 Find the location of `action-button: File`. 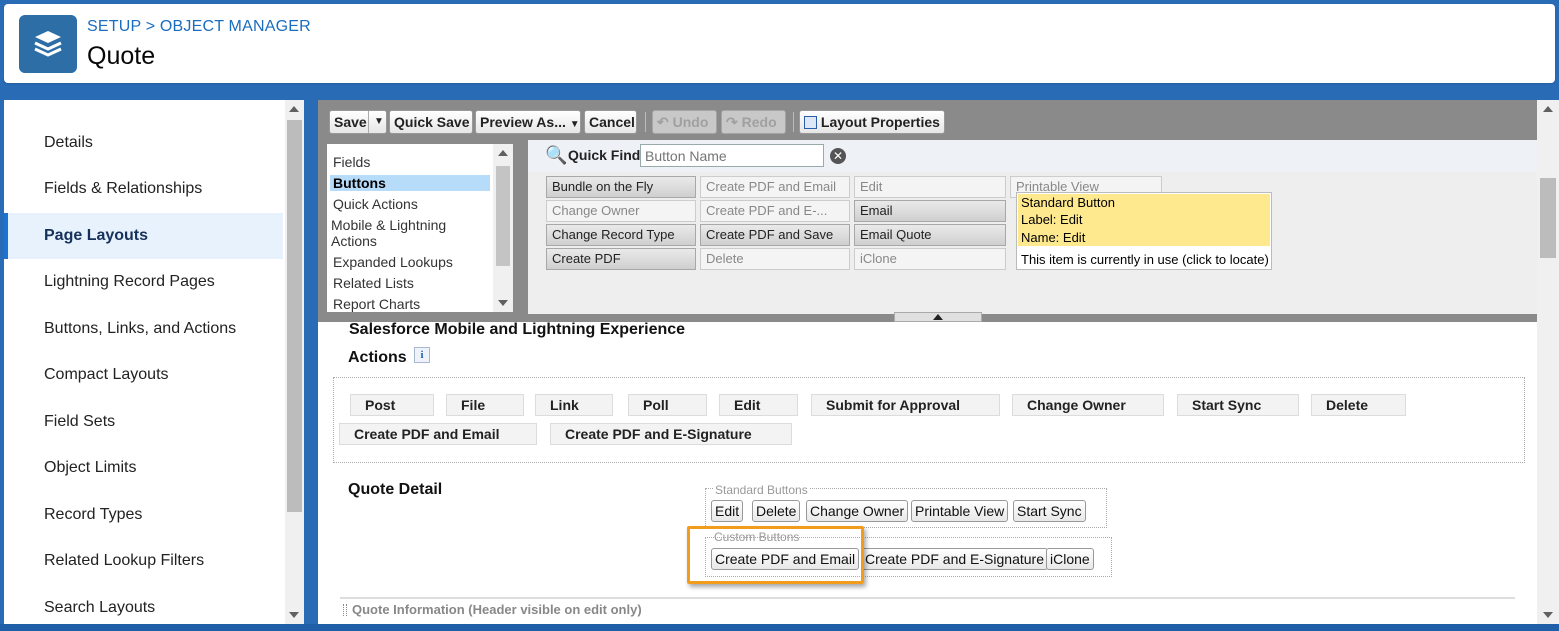

action-button: File is located at coordinates (485, 405).